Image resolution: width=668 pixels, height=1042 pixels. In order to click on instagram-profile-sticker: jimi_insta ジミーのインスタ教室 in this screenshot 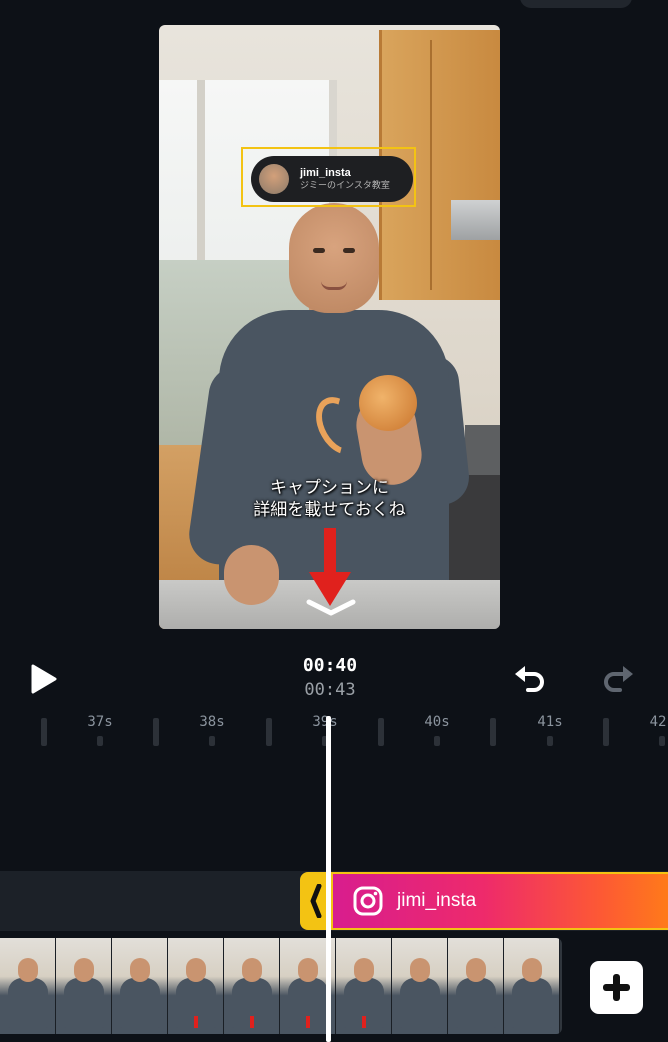, I will do `click(332, 179)`.